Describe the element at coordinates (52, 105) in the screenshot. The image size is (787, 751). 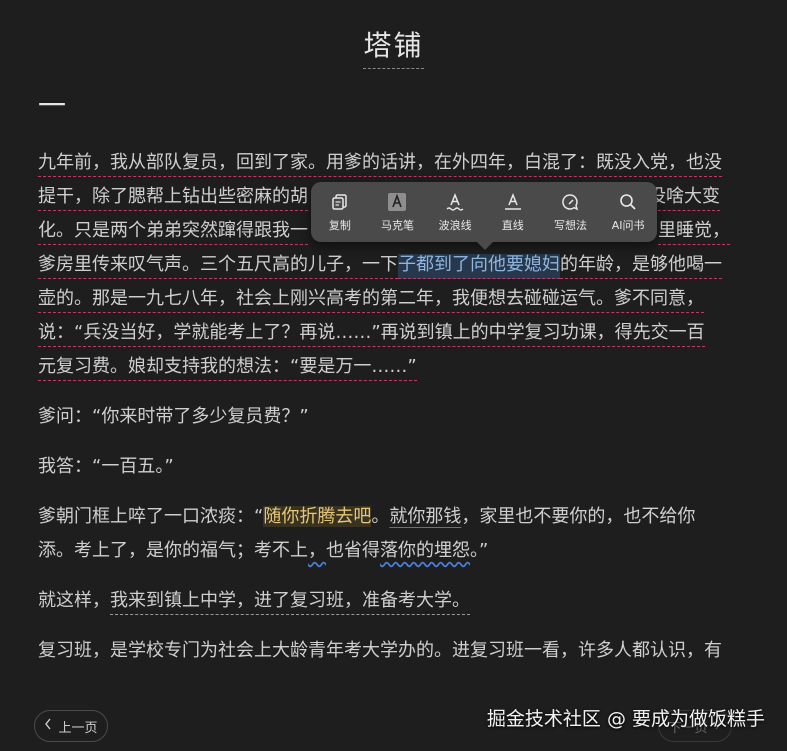
I see `chapter-number: 一` at that location.